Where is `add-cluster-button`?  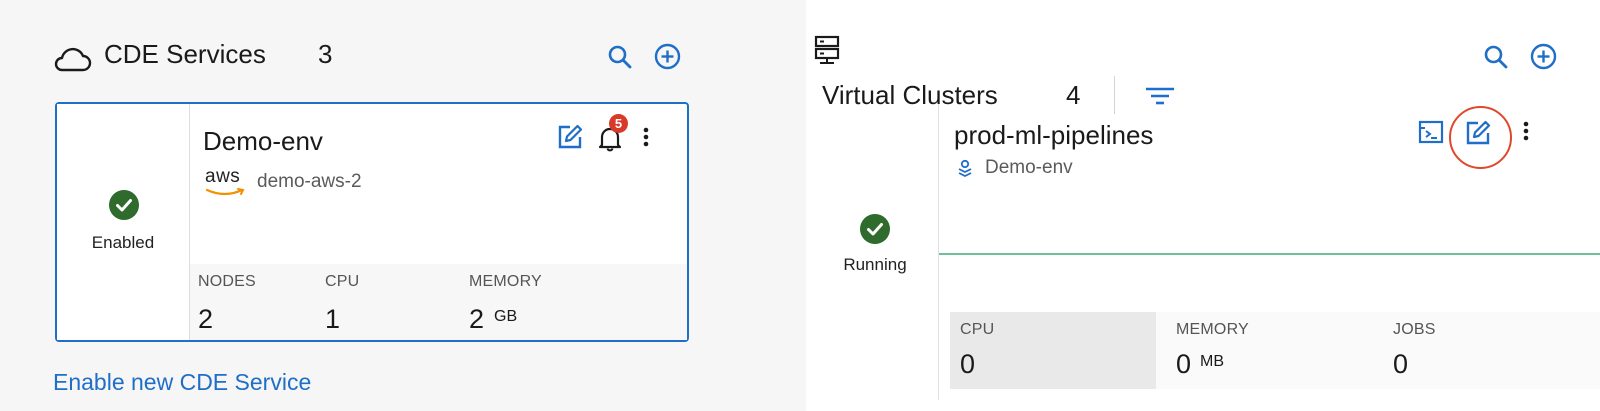
add-cluster-button is located at coordinates (1543, 56).